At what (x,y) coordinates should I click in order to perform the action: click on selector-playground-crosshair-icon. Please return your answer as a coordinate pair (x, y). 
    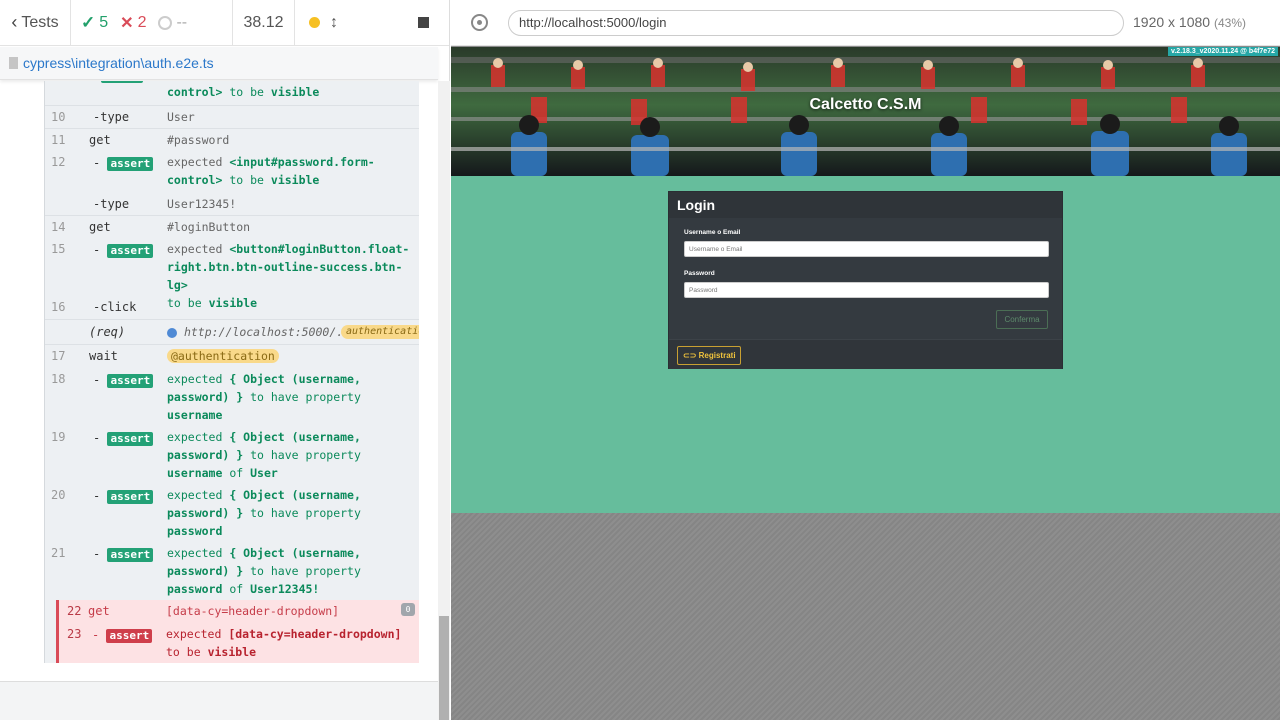
    Looking at the image, I should click on (479, 22).